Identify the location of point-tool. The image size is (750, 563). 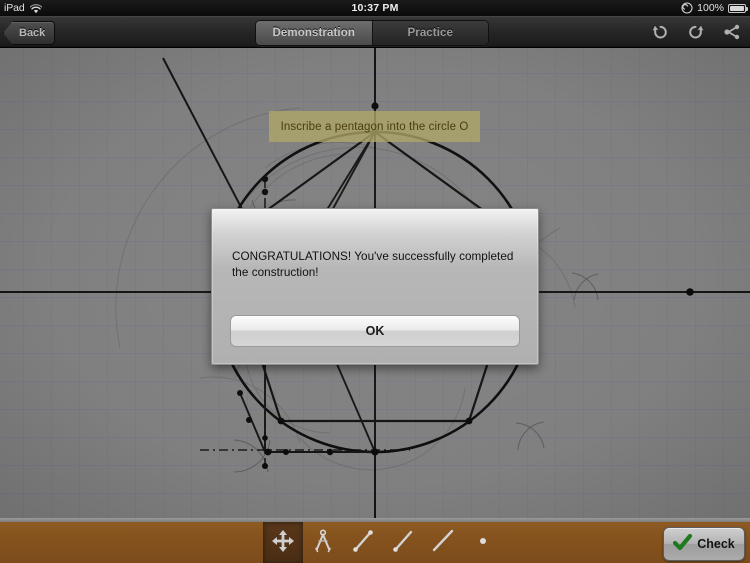
(483, 542).